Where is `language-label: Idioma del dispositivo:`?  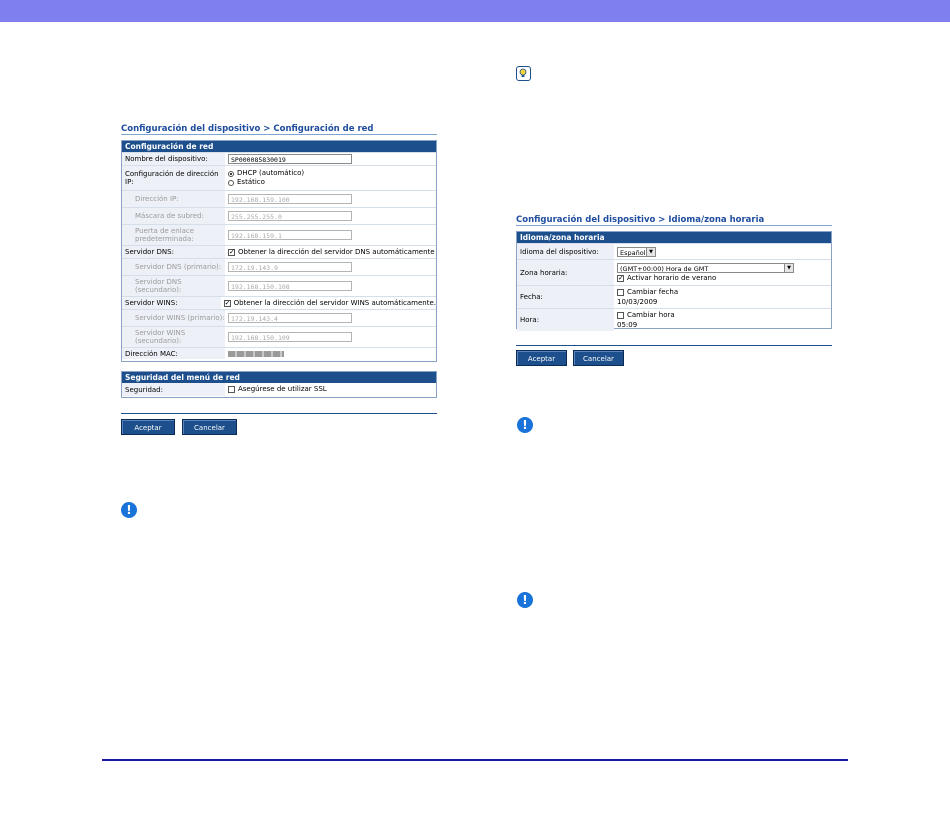 language-label: Idioma del dispositivo: is located at coordinates (565, 251).